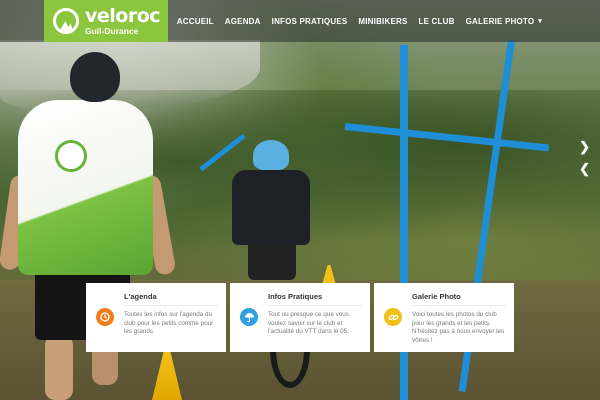 The width and height of the screenshot is (600, 400). I want to click on nav-label: ACCUEIL, so click(195, 21).